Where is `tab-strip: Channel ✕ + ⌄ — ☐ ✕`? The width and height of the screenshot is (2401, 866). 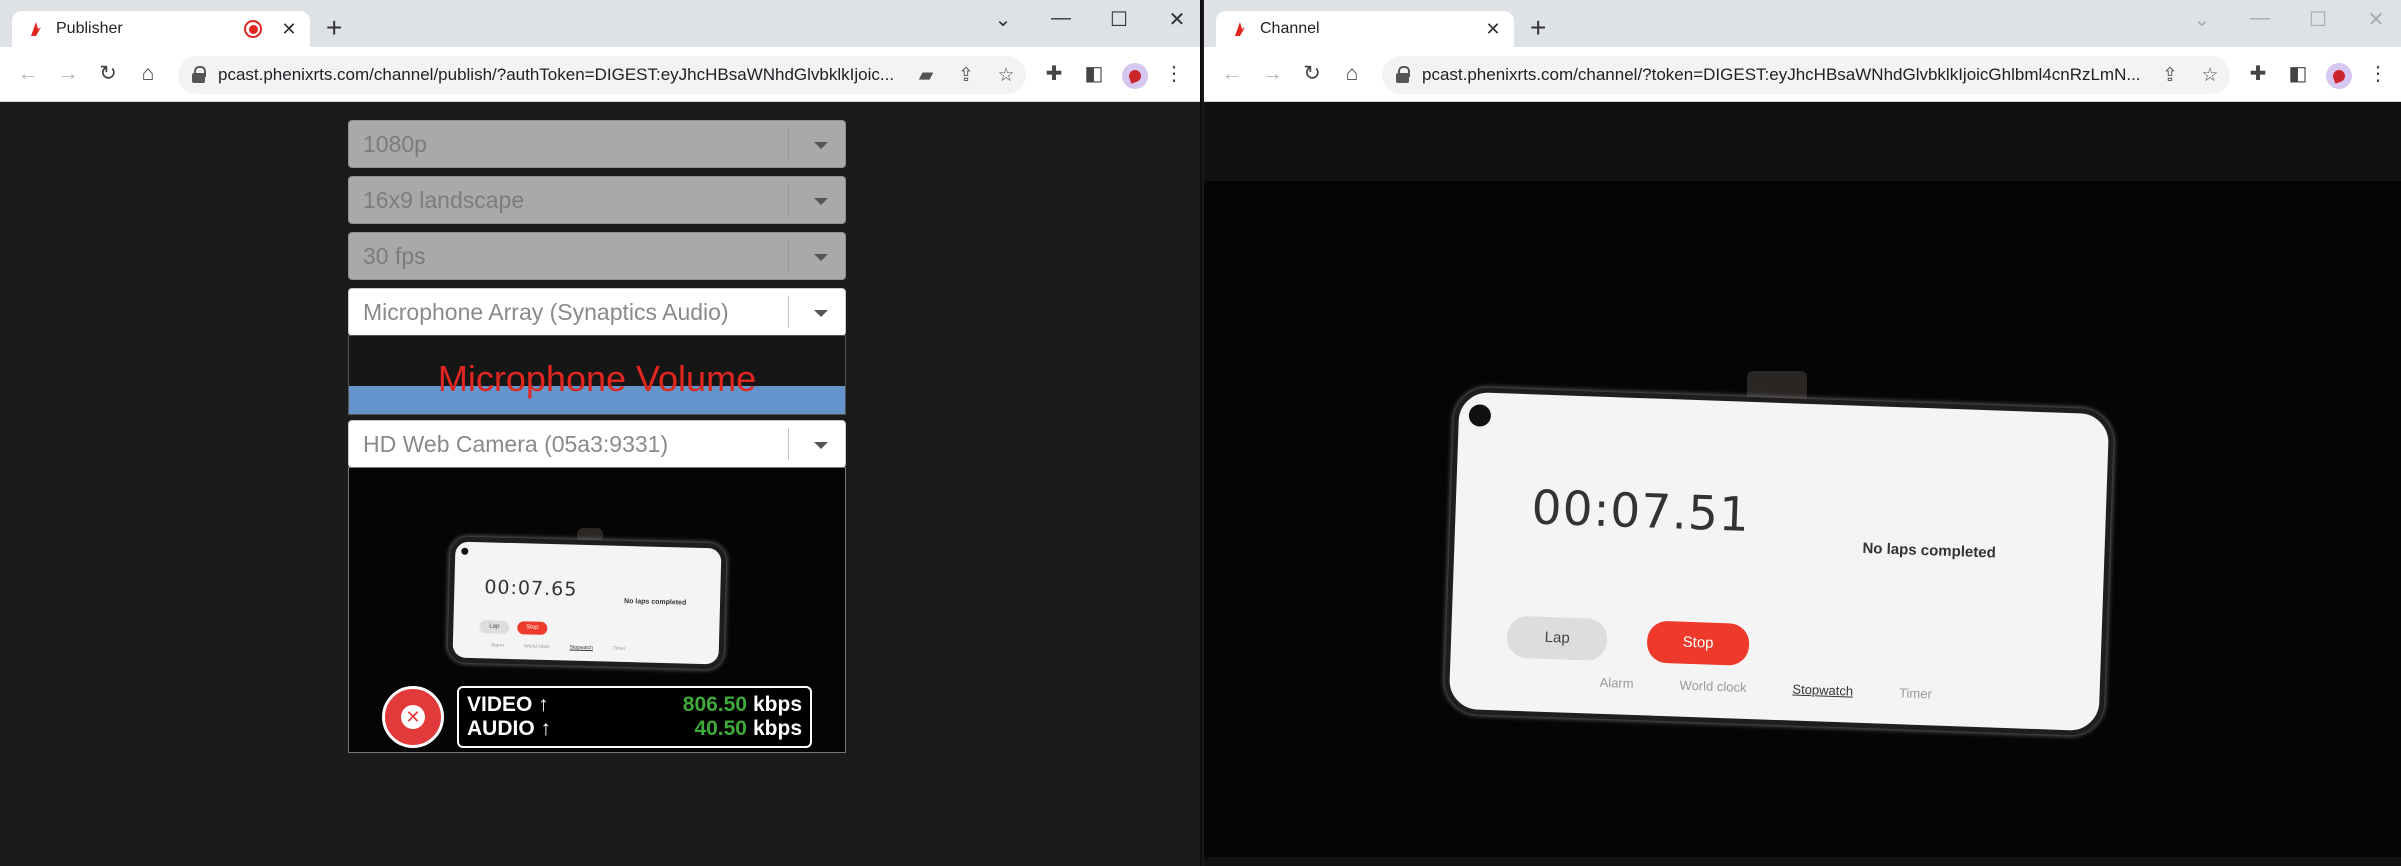
tab-strip: Channel ✕ + ⌄ — ☐ ✕ is located at coordinates (1802, 23).